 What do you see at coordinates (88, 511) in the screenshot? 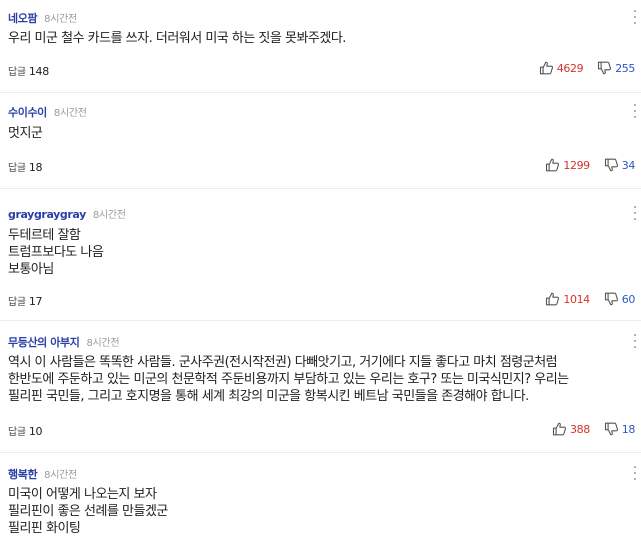
I see `comment-text-line: 필리핀이 좋은 선례를 만들겠군` at bounding box center [88, 511].